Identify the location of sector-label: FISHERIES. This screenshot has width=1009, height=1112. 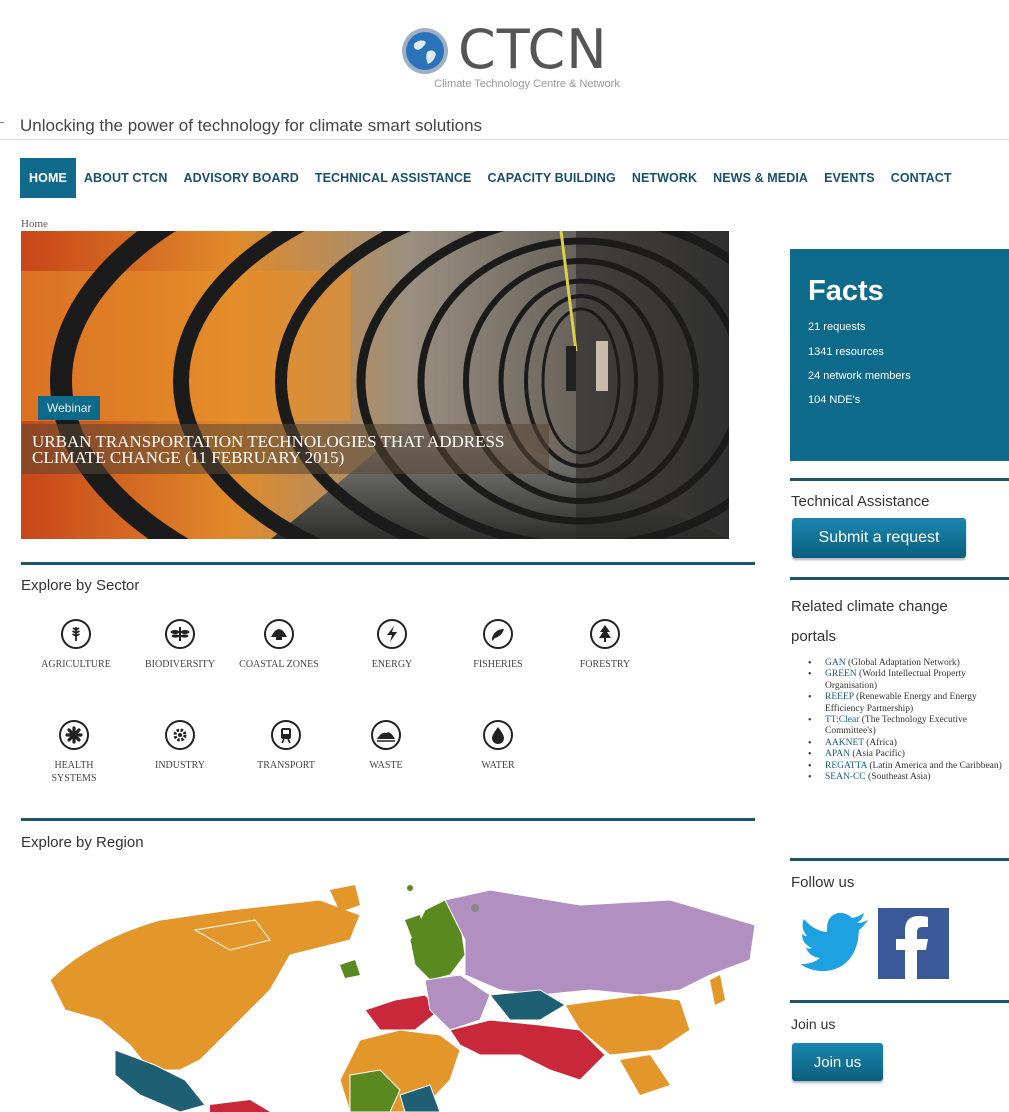
(498, 664).